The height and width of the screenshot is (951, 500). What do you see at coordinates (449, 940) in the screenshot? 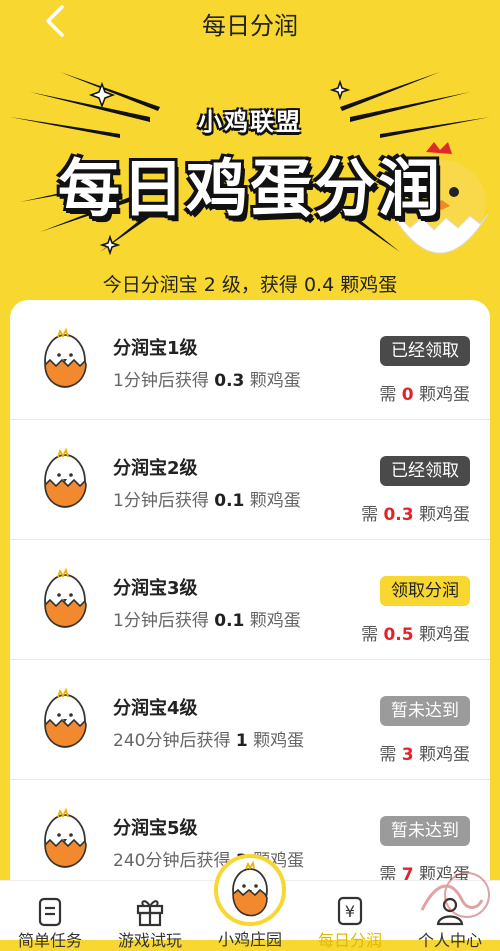
I see `tab-label: 个人中心` at bounding box center [449, 940].